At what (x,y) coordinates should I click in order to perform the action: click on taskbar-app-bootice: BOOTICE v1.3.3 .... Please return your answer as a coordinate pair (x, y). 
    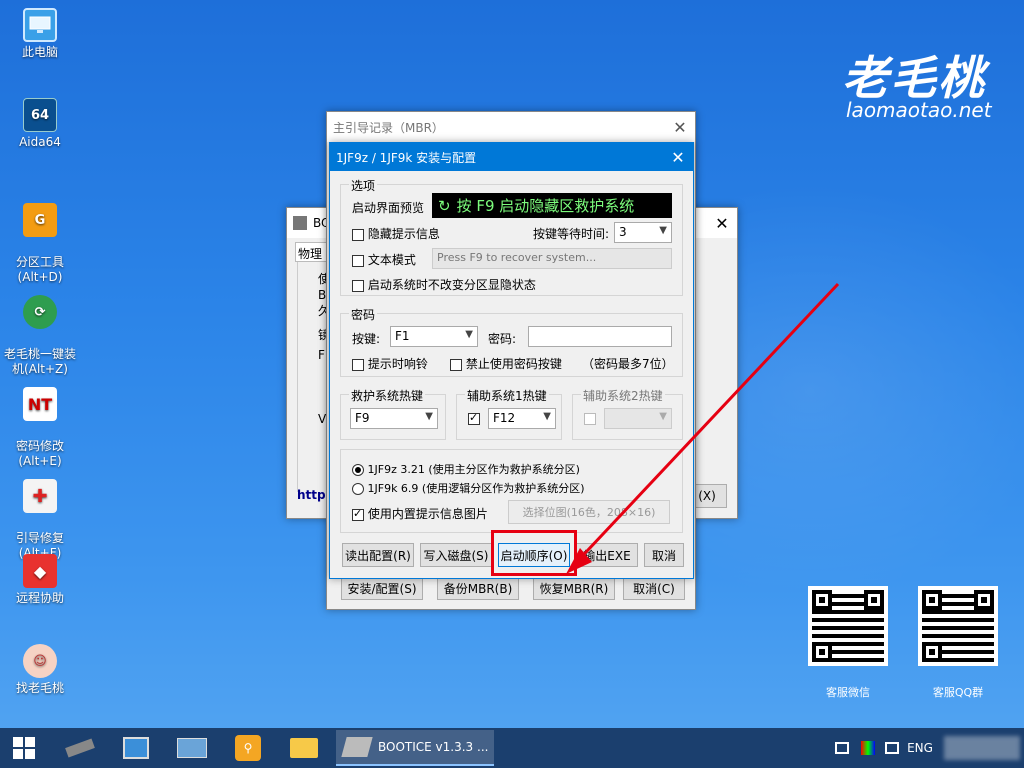
    Looking at the image, I should click on (415, 748).